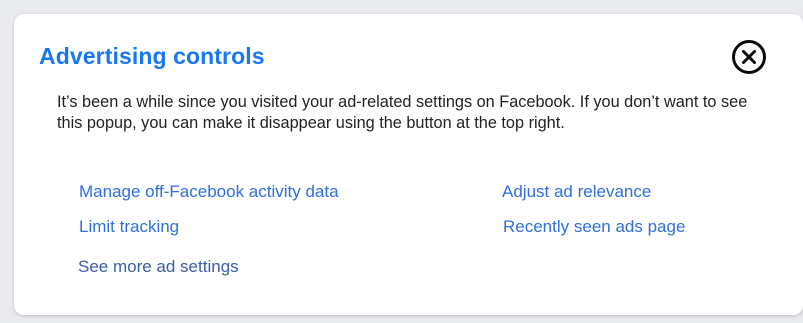 The image size is (803, 323). I want to click on close-button, so click(749, 57).